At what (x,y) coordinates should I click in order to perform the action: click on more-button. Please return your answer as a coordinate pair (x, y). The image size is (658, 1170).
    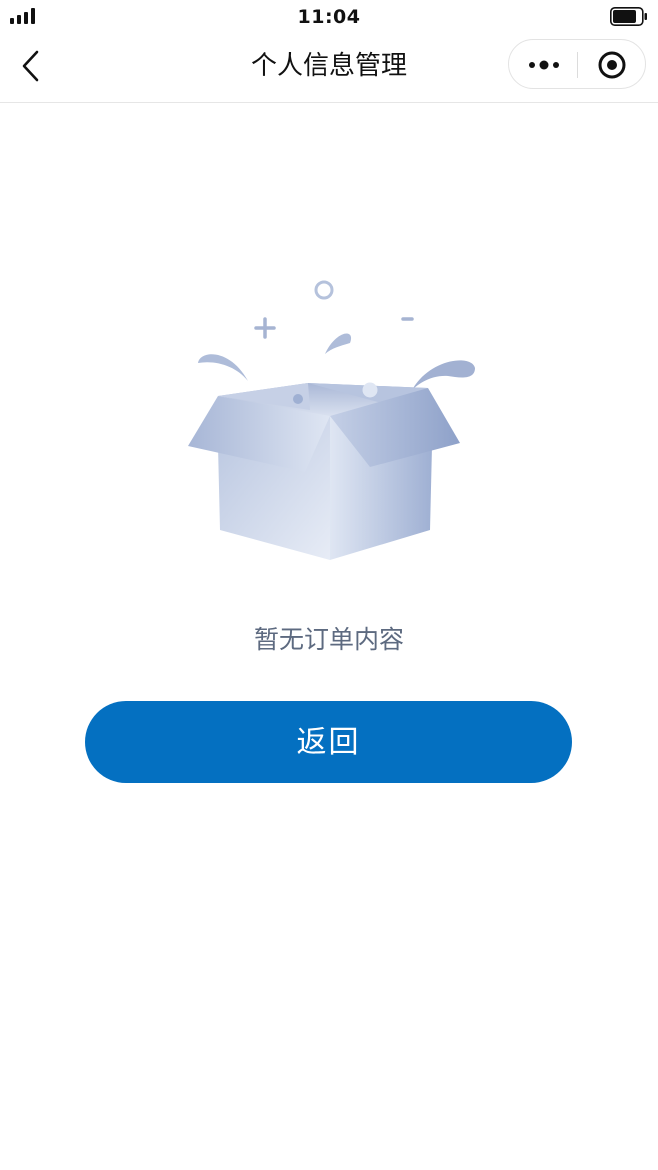
    Looking at the image, I should click on (543, 64).